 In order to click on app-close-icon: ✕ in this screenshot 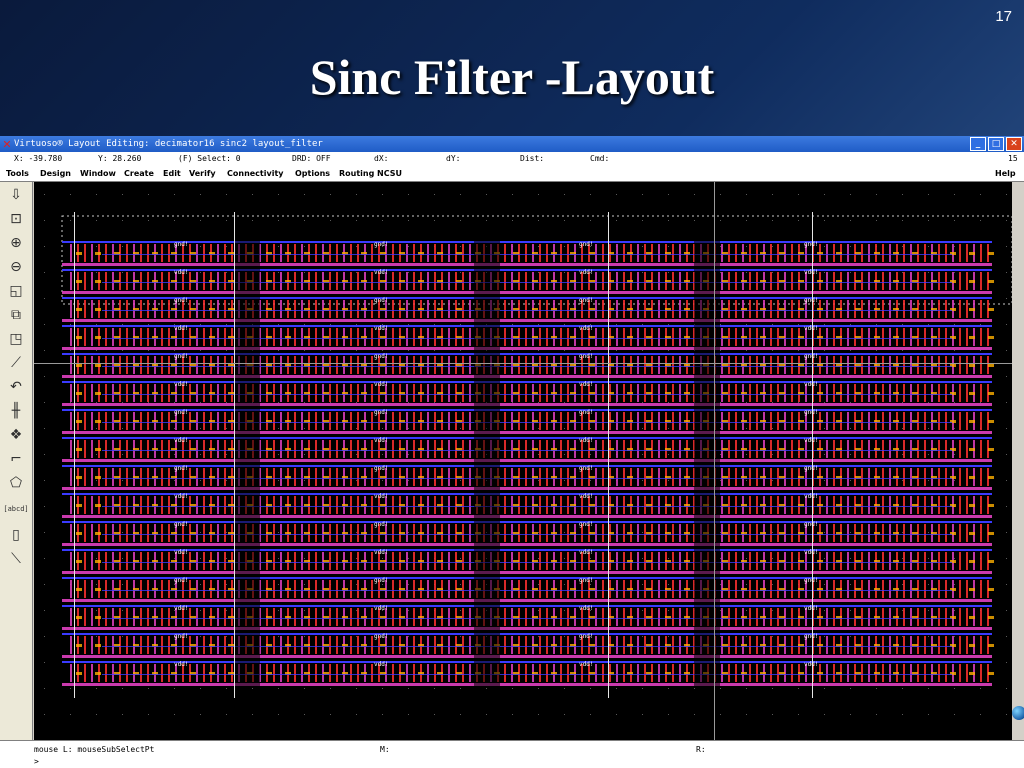, I will do `click(7, 144)`.